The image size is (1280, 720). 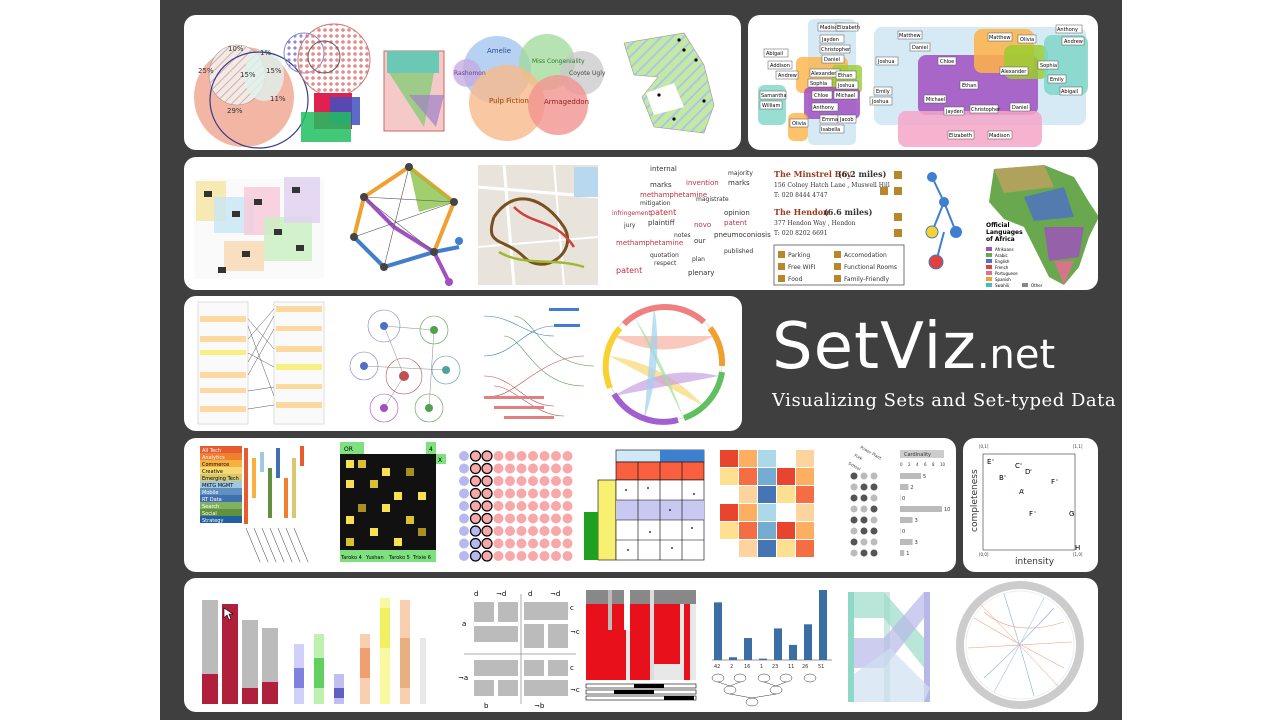 I want to click on cardinality-value: 3, so click(x=916, y=521).